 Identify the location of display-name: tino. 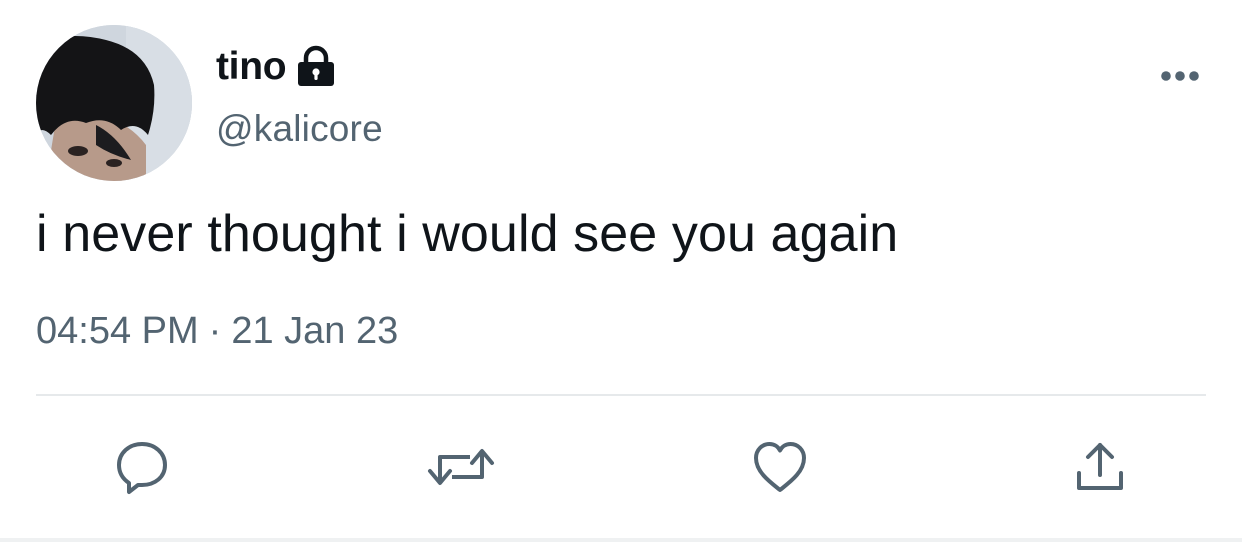
(251, 67).